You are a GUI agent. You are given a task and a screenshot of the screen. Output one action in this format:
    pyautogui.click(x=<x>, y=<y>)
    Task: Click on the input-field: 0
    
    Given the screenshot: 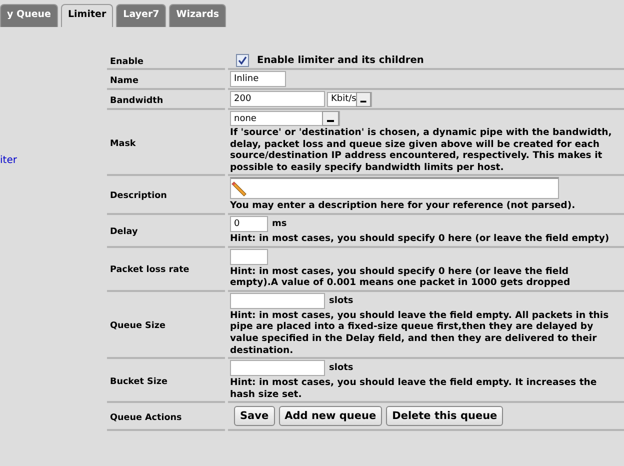 What is the action you would take?
    pyautogui.click(x=249, y=224)
    